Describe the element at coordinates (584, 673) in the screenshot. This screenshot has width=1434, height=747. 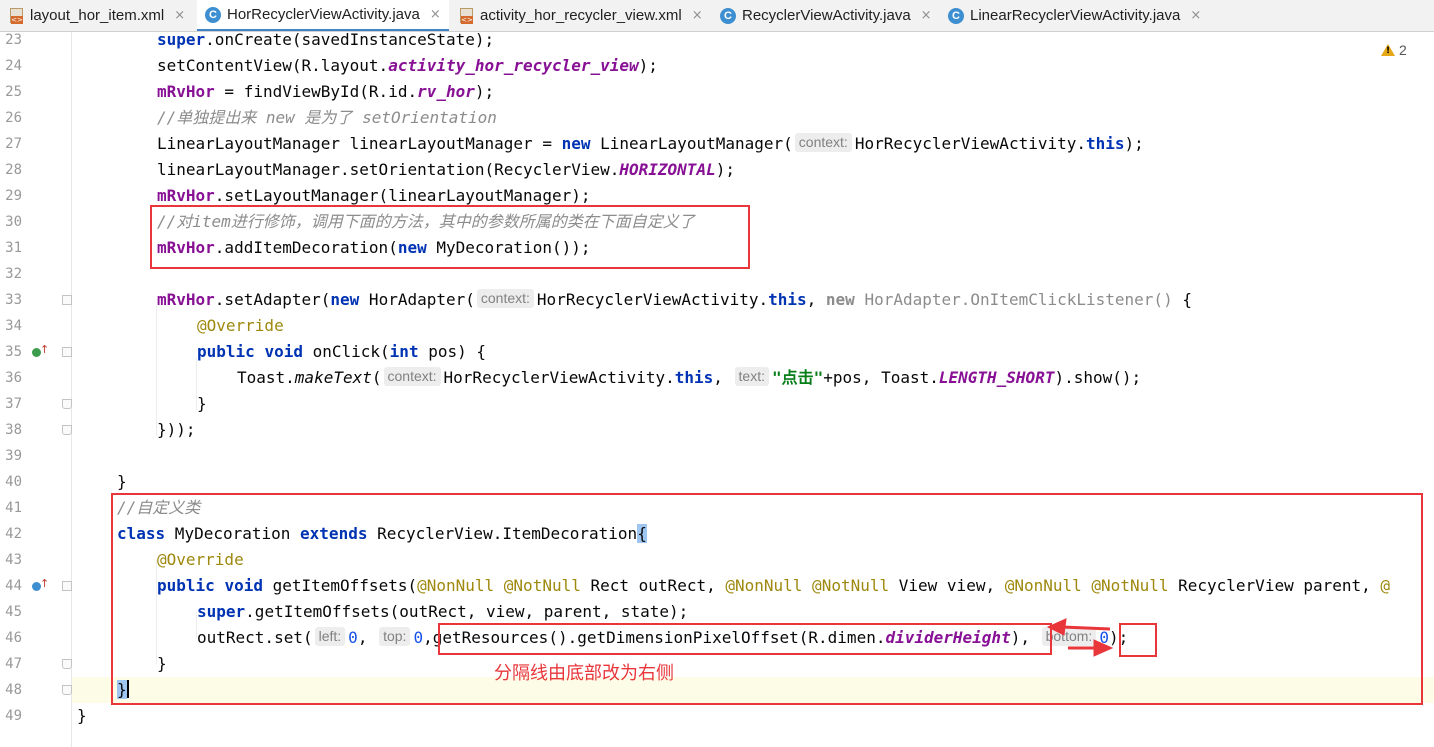
I see `annotation-note: 分隔线由底部改为右侧` at that location.